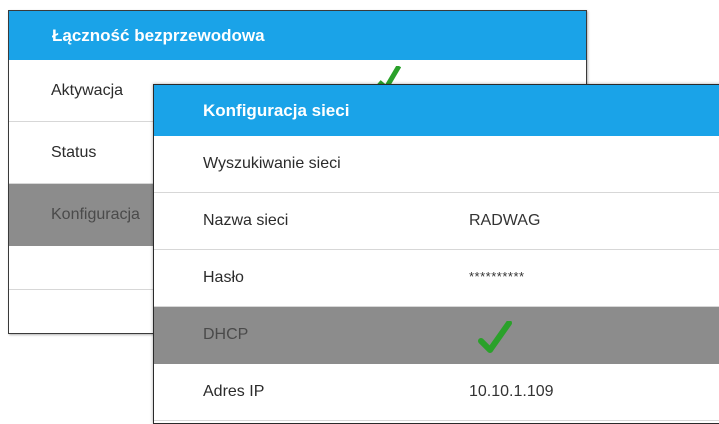 The width and height of the screenshot is (719, 424). Describe the element at coordinates (74, 152) in the screenshot. I see `menu-item-status-label: Status` at that location.